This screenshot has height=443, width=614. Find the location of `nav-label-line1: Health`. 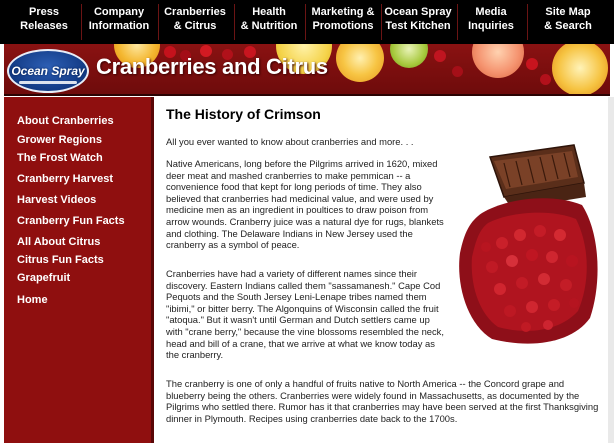

nav-label-line1: Health is located at coordinates (269, 12).